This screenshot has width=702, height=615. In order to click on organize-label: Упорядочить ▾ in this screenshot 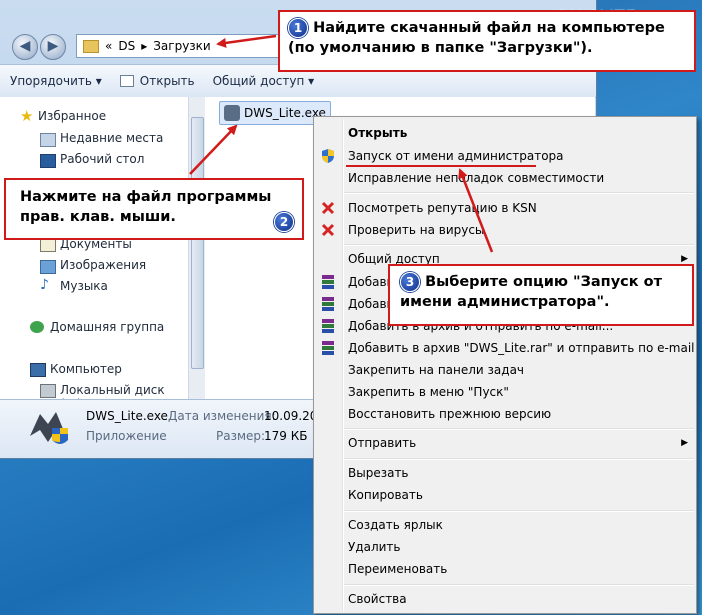, I will do `click(56, 81)`.